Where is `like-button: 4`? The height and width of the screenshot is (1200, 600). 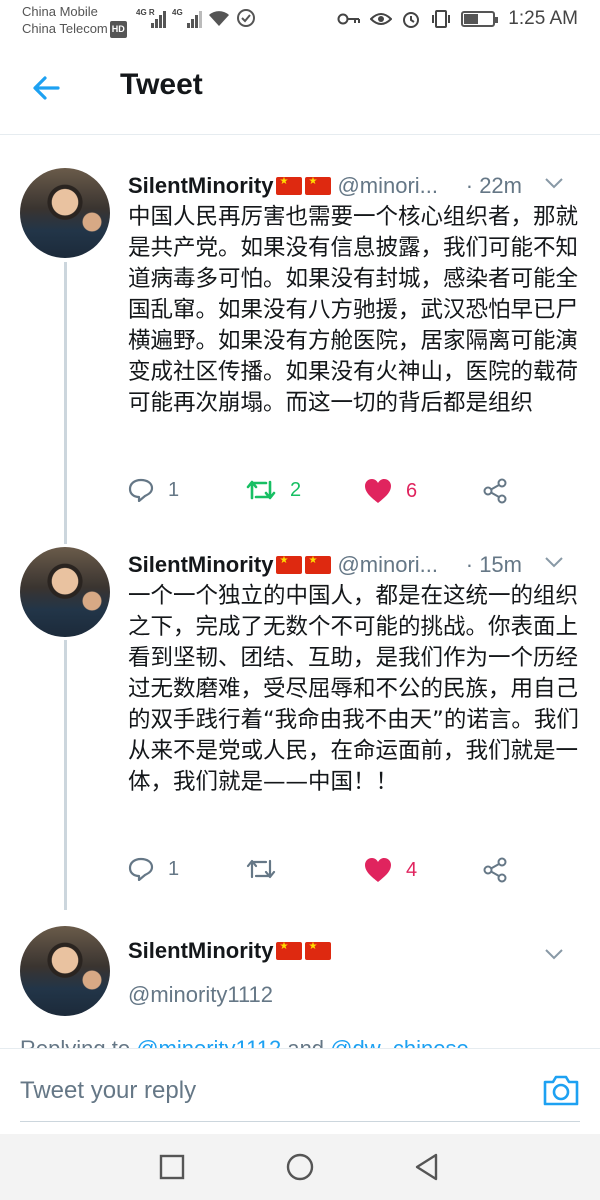 like-button: 4 is located at coordinates (390, 870).